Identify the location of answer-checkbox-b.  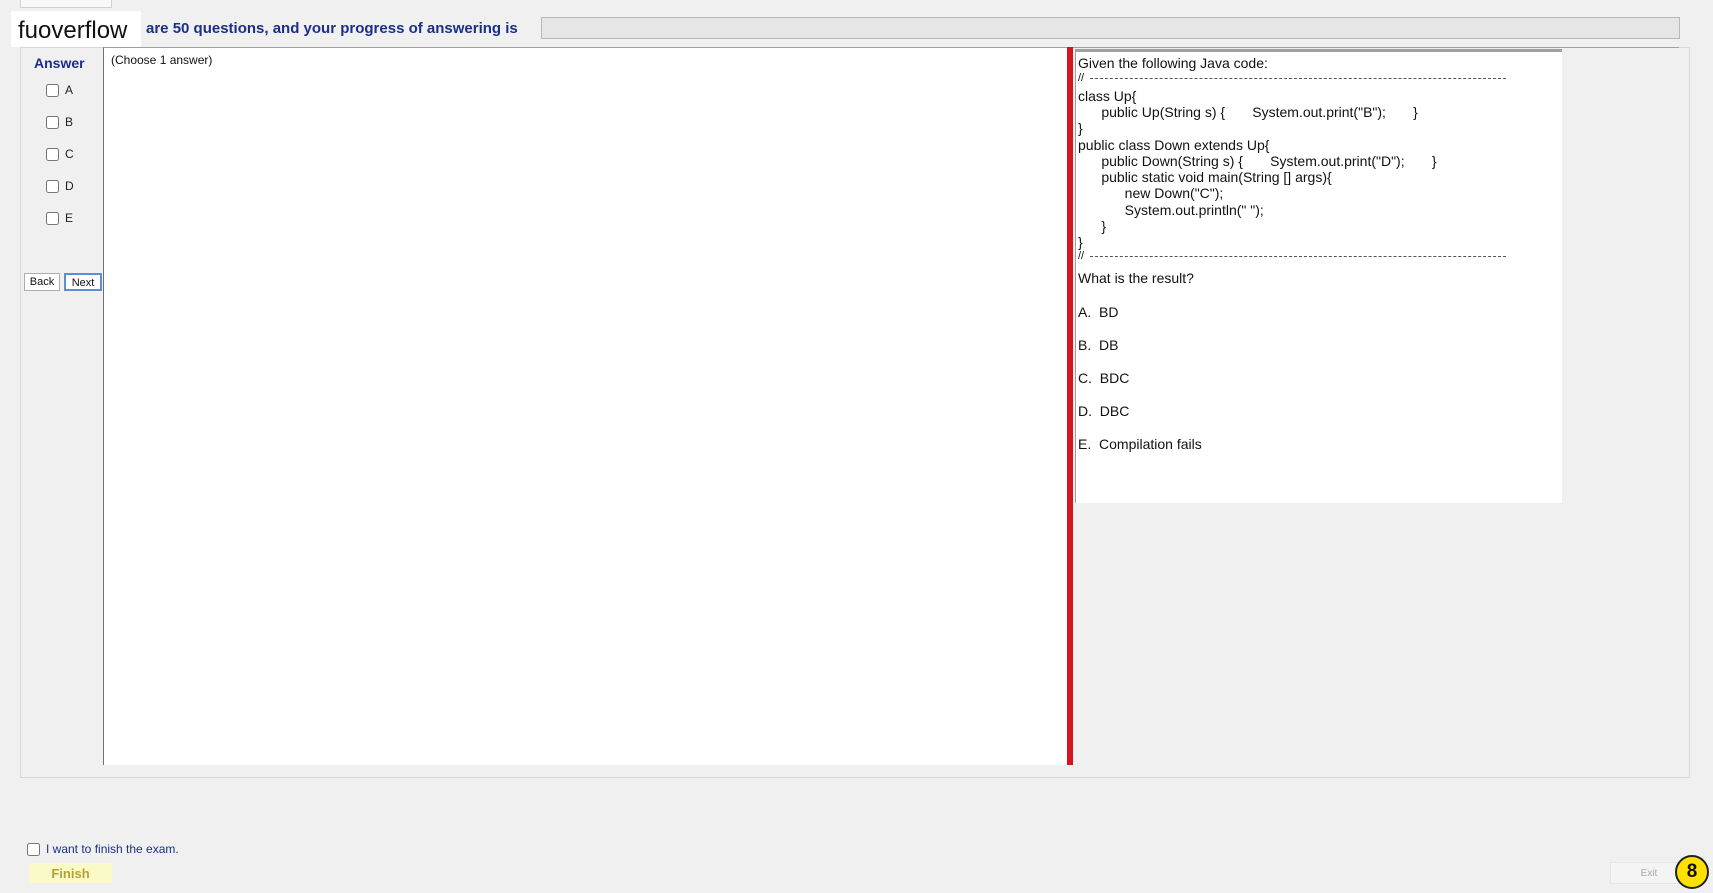
(52, 122).